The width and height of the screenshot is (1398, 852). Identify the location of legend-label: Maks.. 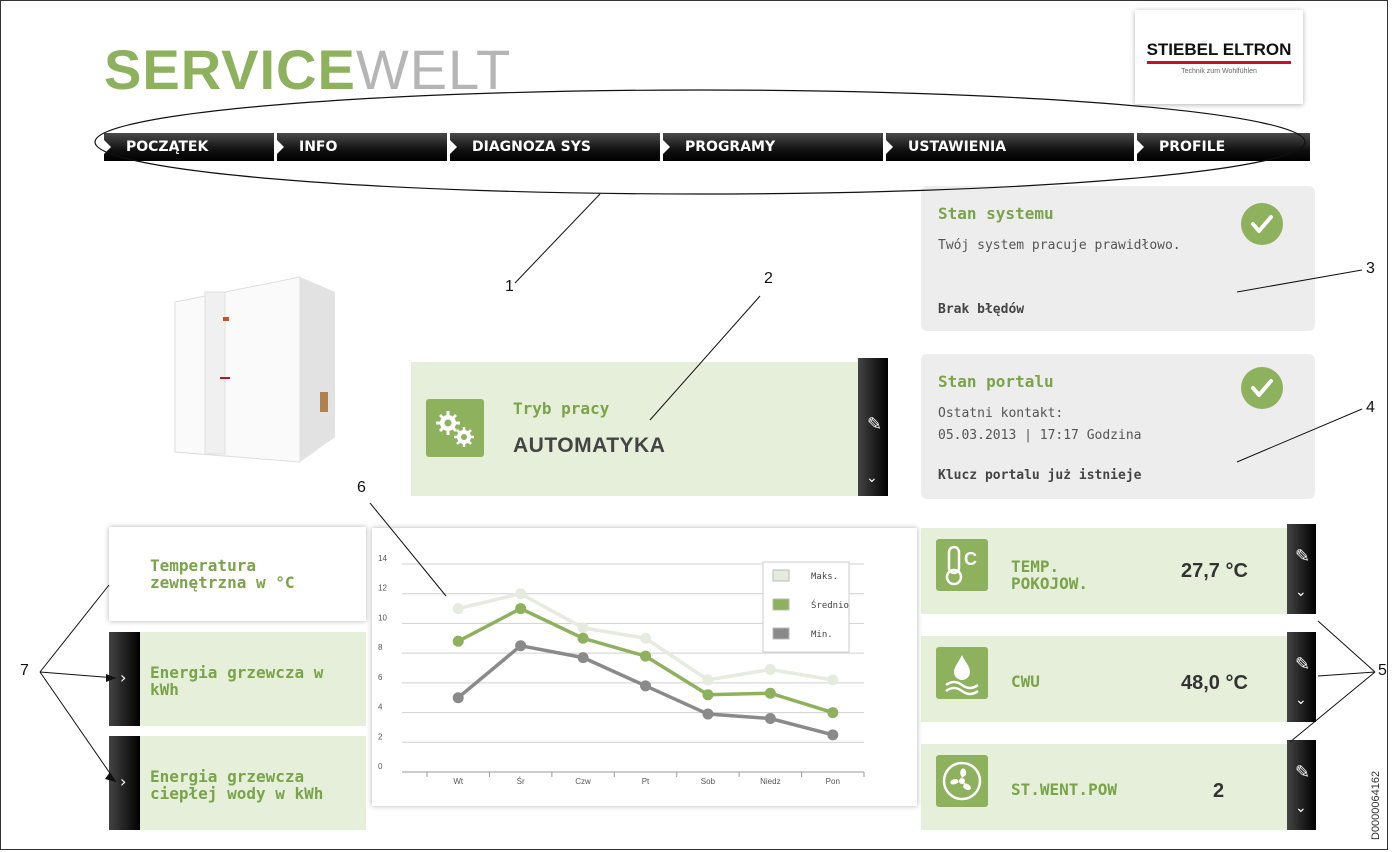
(824, 577).